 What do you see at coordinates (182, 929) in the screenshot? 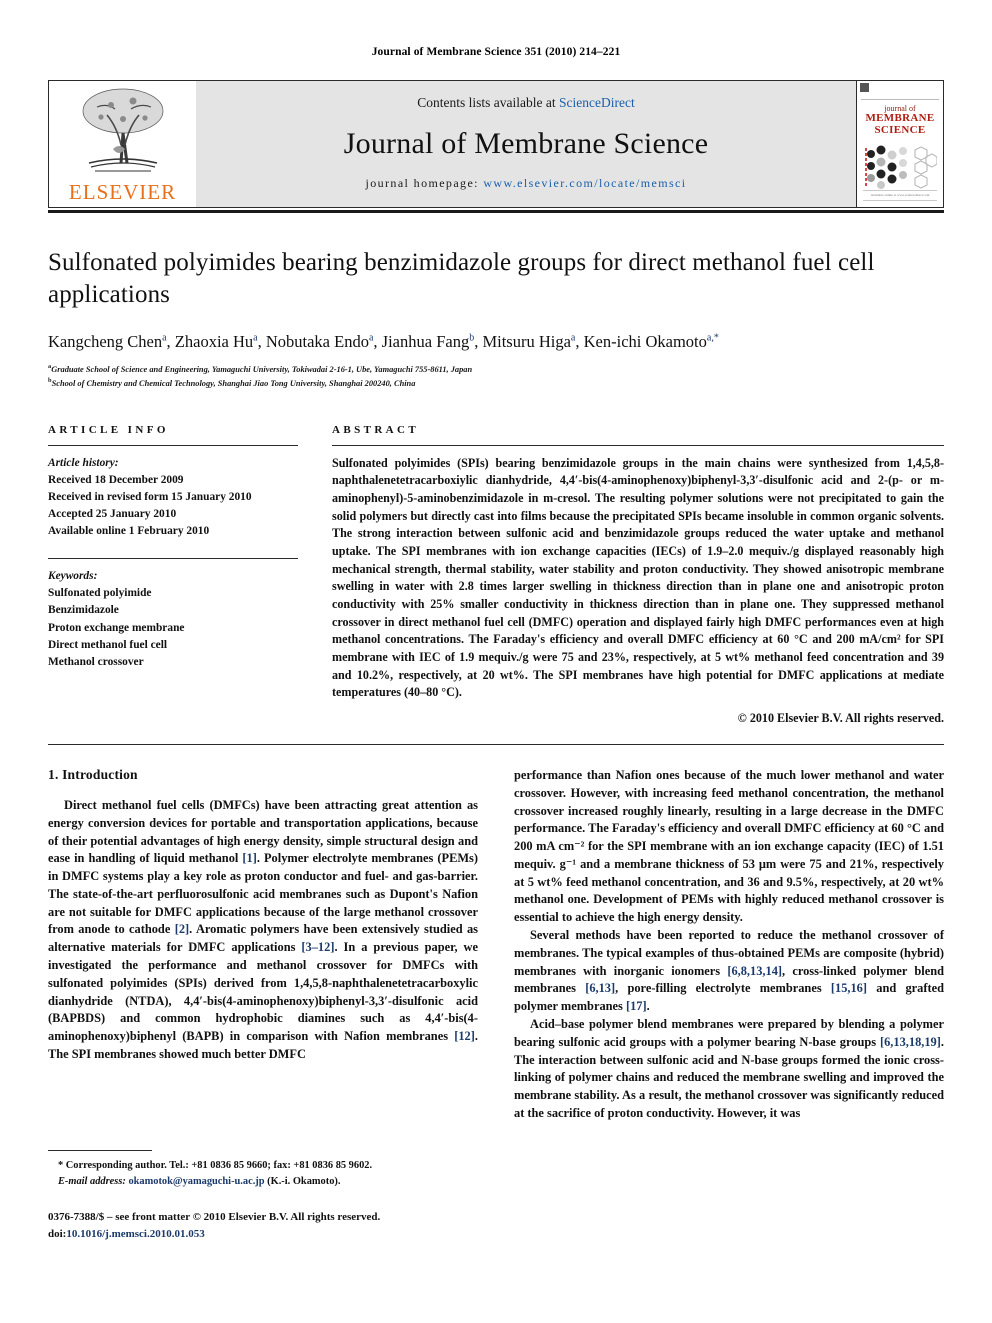
I see `citation-ref: [2]` at bounding box center [182, 929].